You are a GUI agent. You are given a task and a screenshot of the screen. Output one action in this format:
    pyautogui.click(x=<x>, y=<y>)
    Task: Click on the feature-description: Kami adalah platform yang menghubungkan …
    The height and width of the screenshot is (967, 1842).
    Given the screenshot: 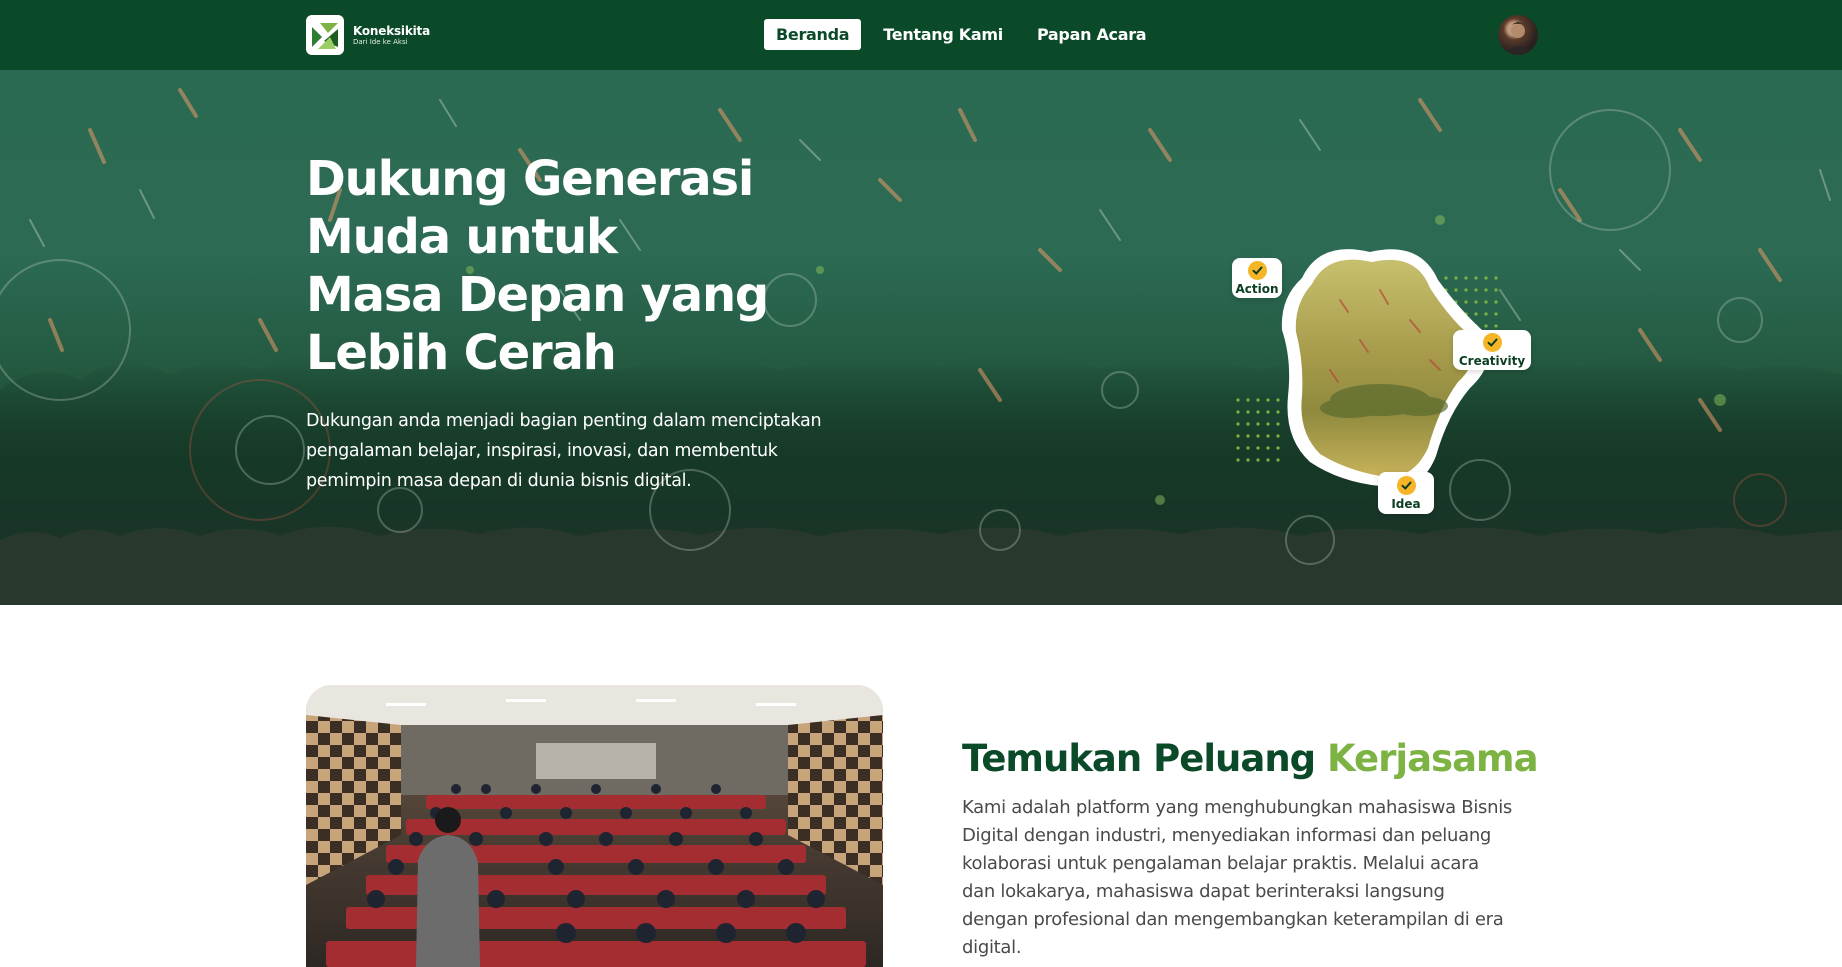 What is the action you would take?
    pyautogui.click(x=1257, y=878)
    